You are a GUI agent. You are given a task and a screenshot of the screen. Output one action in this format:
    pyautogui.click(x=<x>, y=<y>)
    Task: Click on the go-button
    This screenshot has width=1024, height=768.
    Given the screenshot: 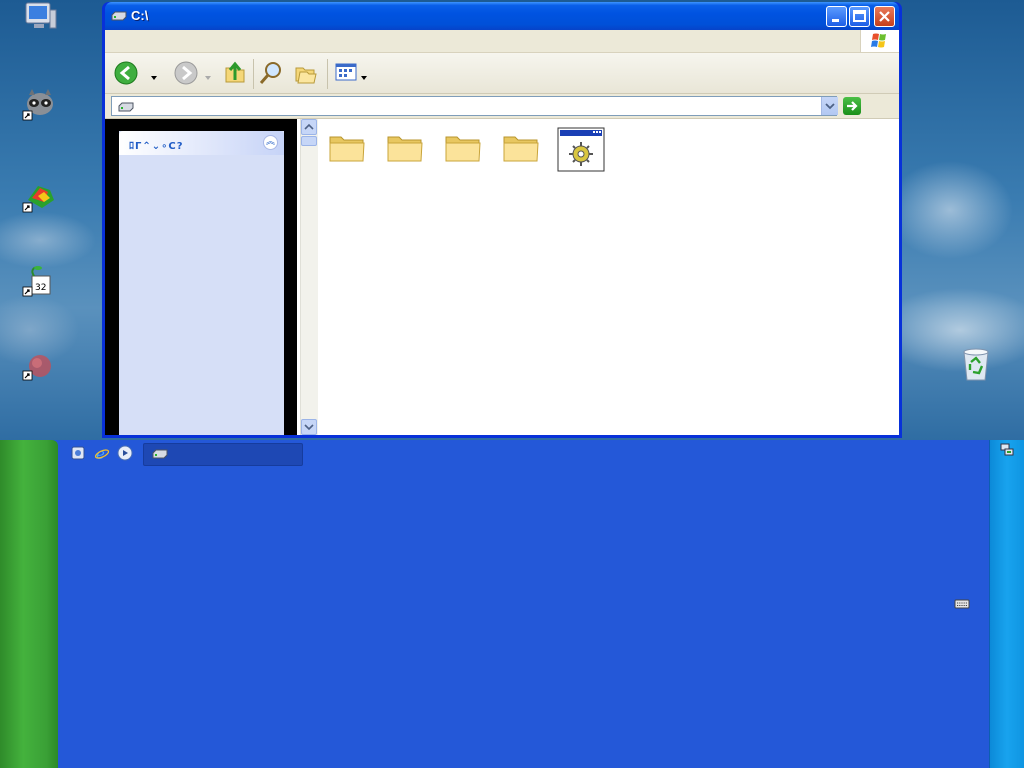 What is the action you would take?
    pyautogui.click(x=852, y=106)
    